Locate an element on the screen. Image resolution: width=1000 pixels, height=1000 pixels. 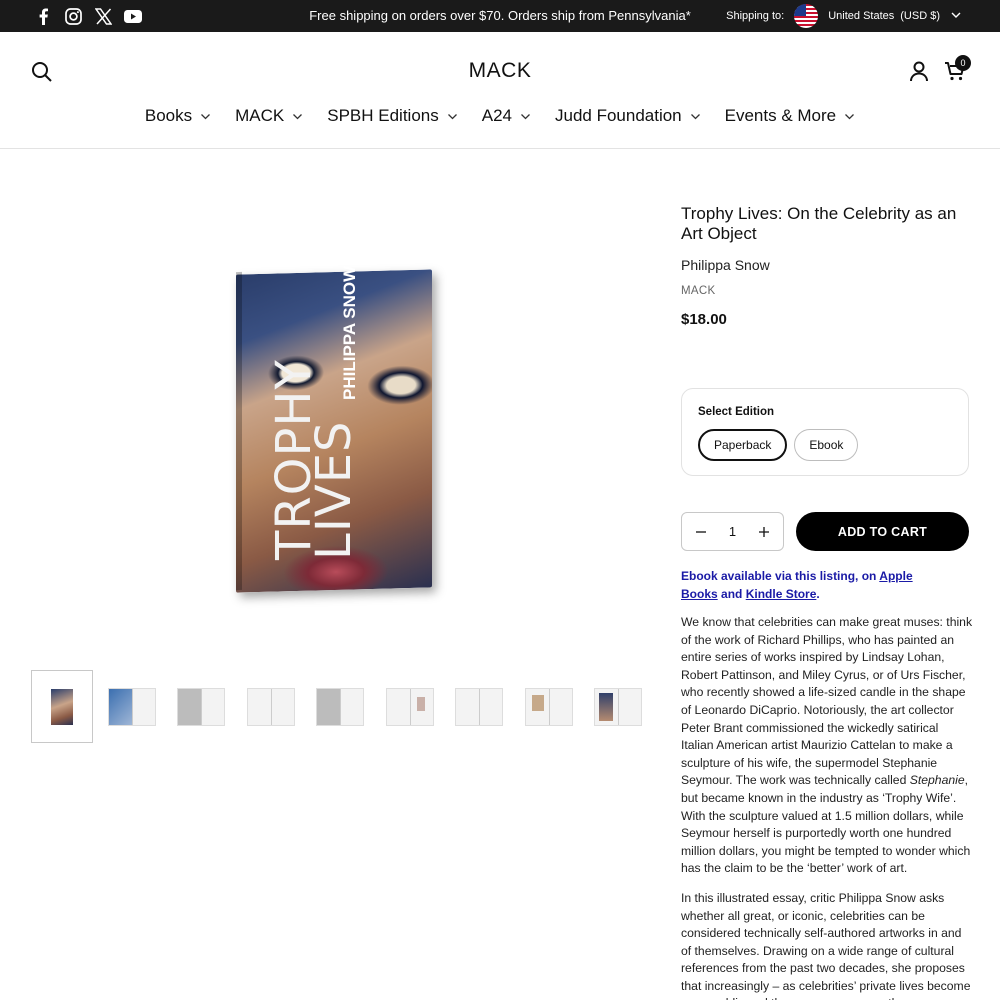
country-name: United States is located at coordinates (861, 16).